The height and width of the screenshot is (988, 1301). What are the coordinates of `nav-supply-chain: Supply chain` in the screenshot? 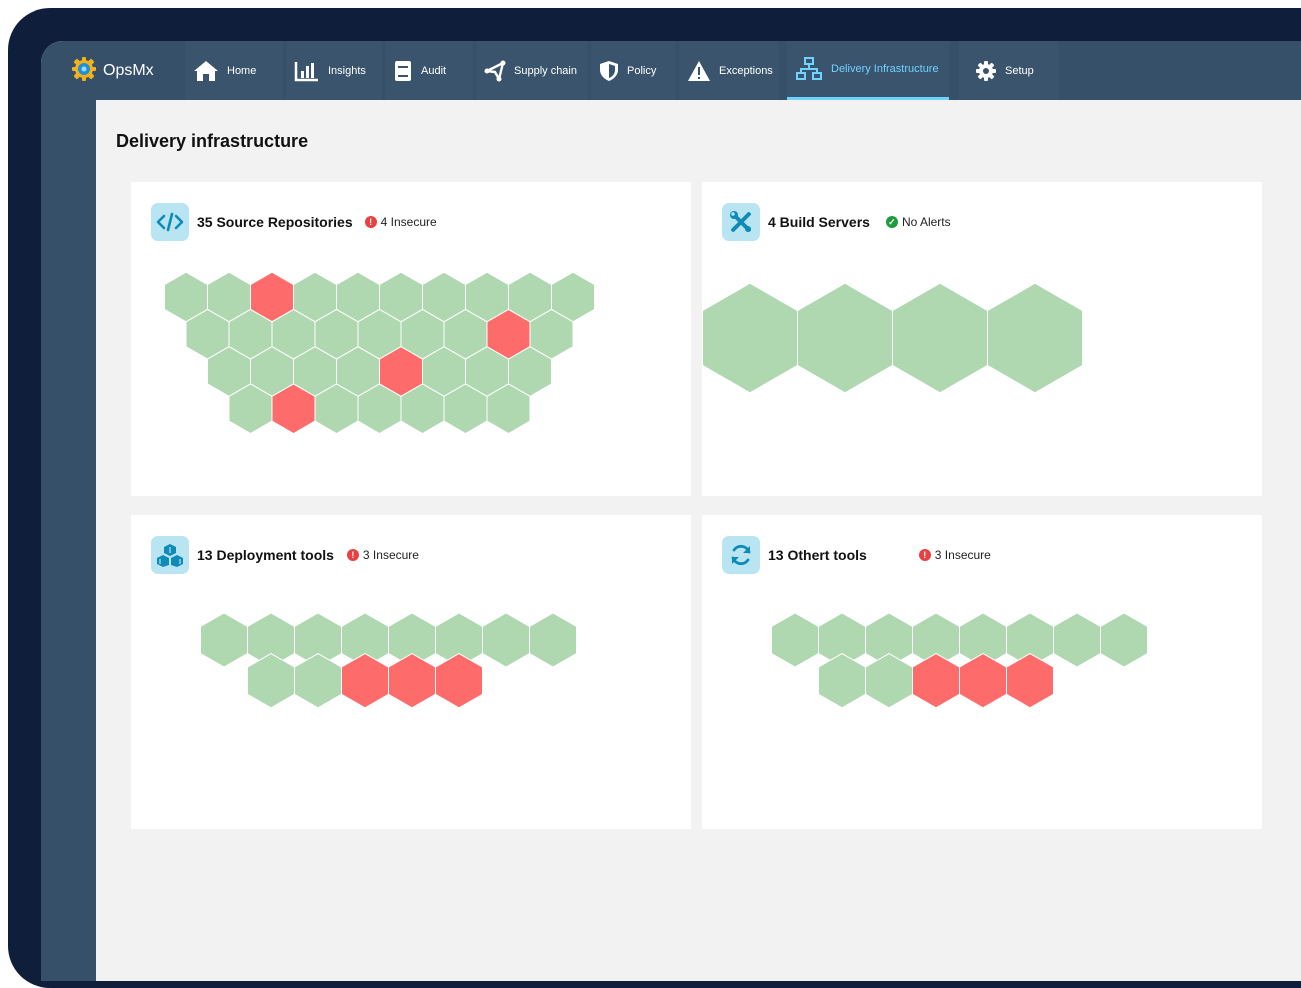 It's located at (532, 70).